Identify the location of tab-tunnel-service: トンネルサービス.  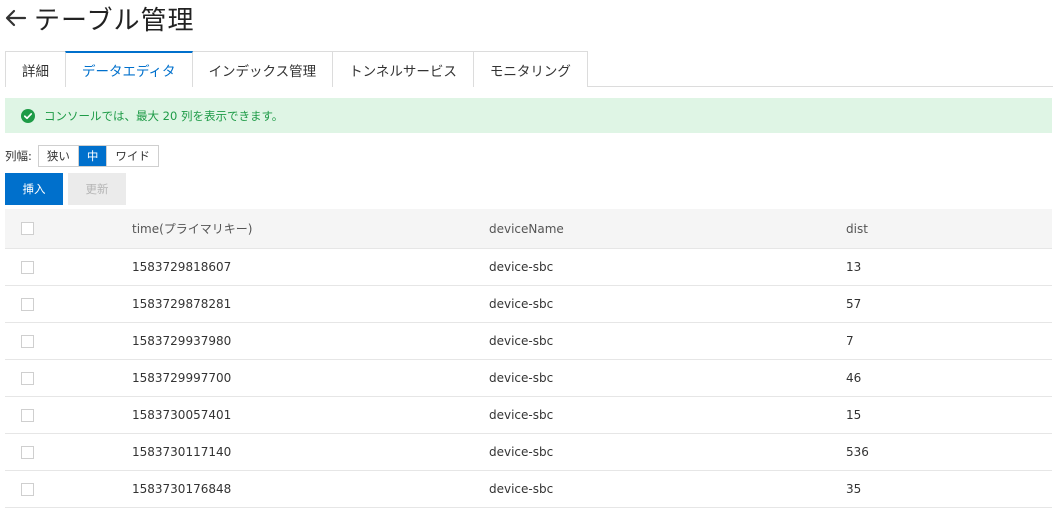
(403, 69).